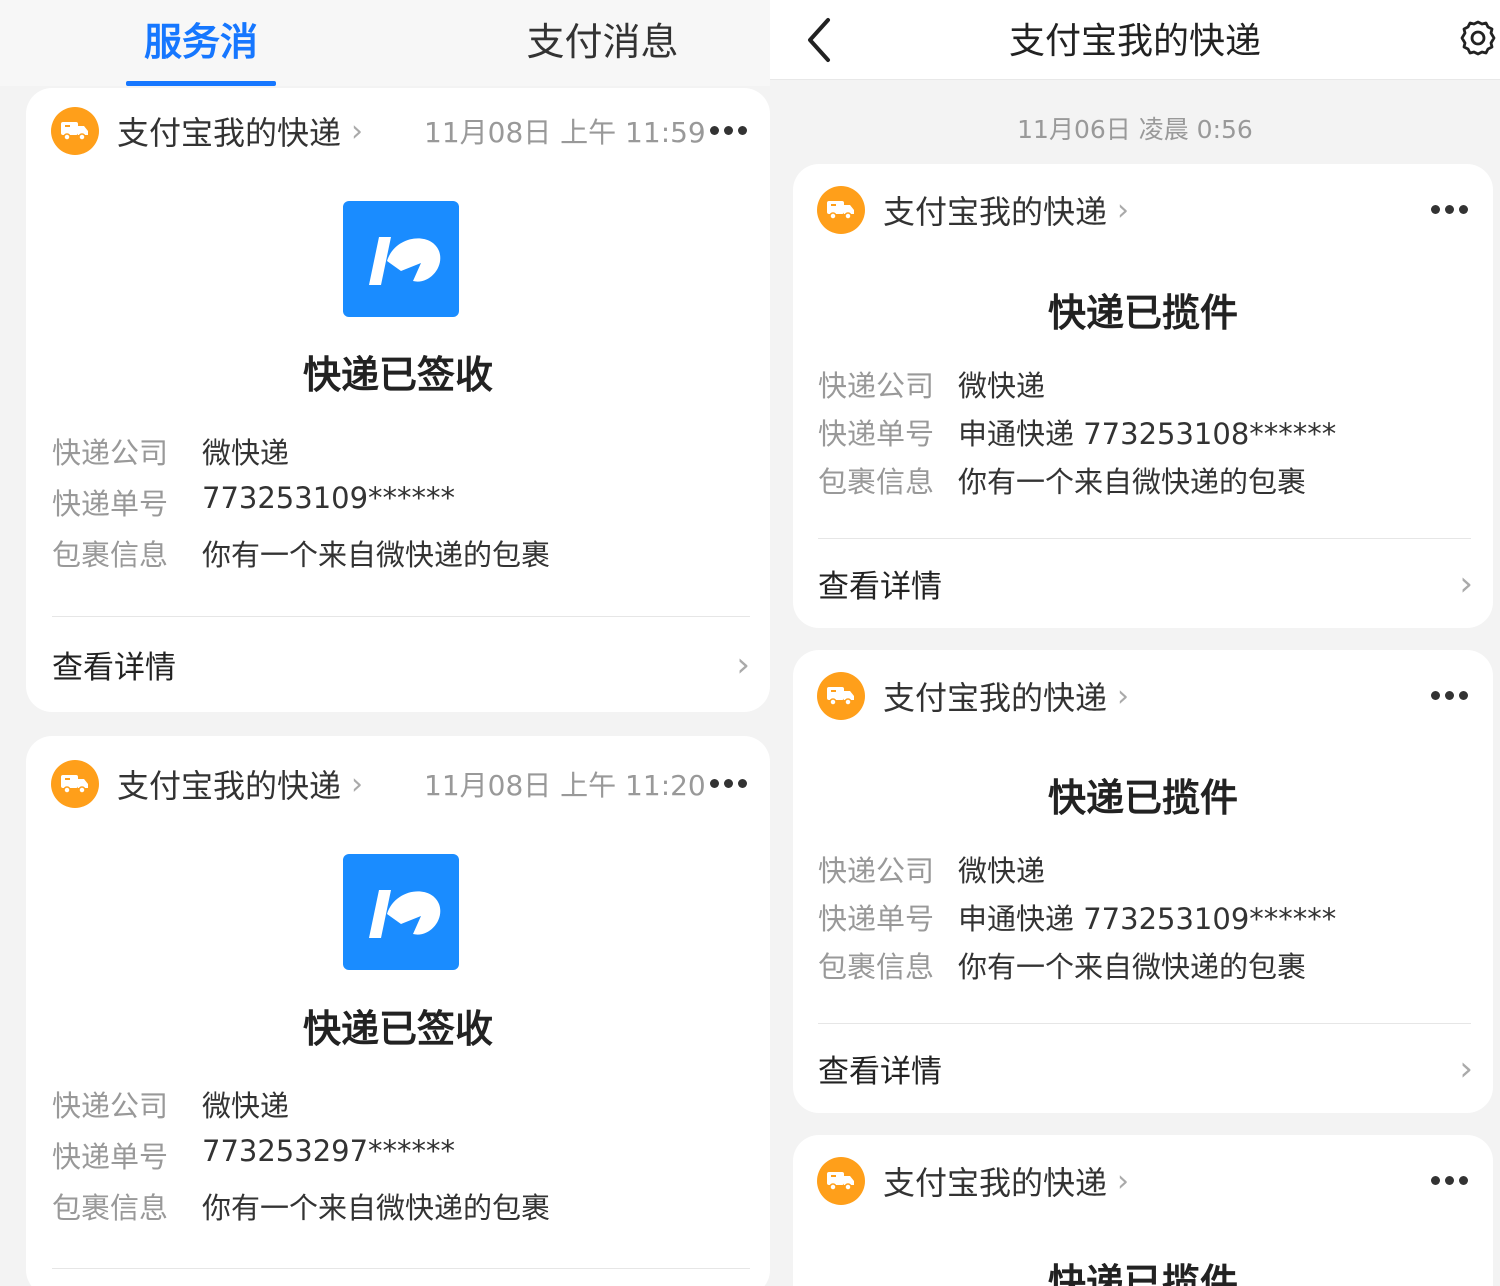  I want to click on info-row: 快递单号 申通快递 773253109******, so click(1077, 917).